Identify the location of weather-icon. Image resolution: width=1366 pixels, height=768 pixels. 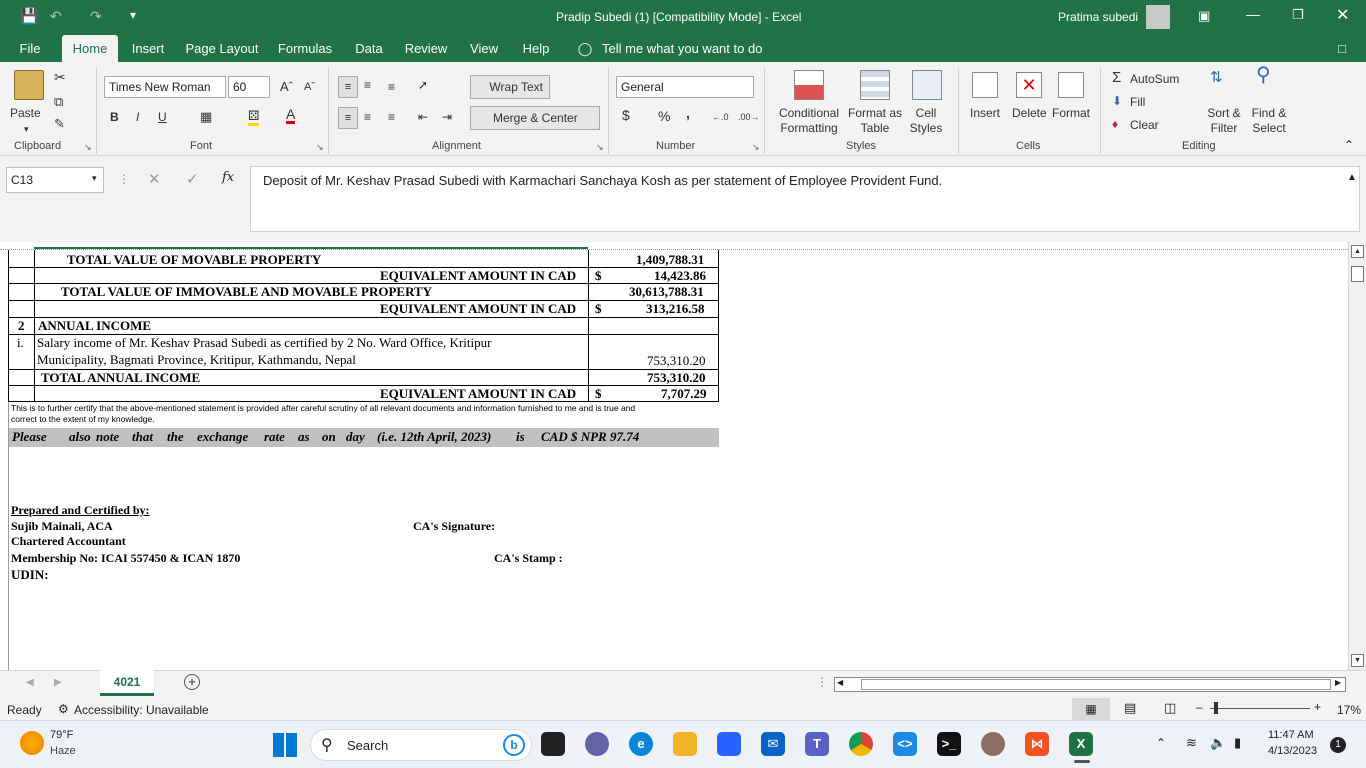
(32, 743).